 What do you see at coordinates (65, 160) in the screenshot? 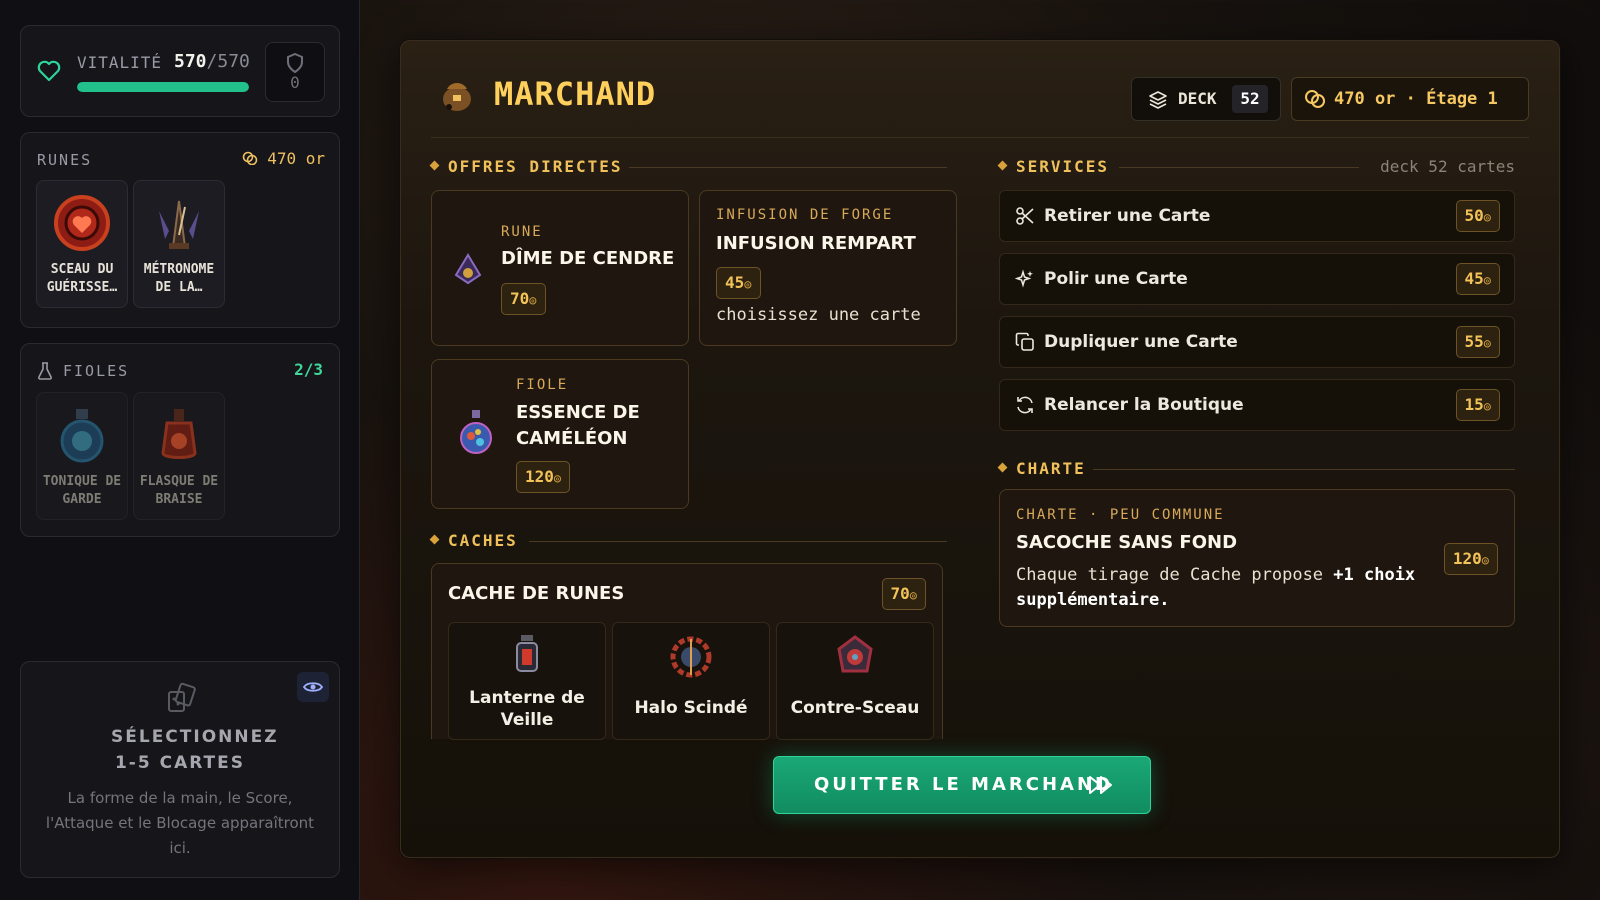
I see `runes-title: RUNES` at bounding box center [65, 160].